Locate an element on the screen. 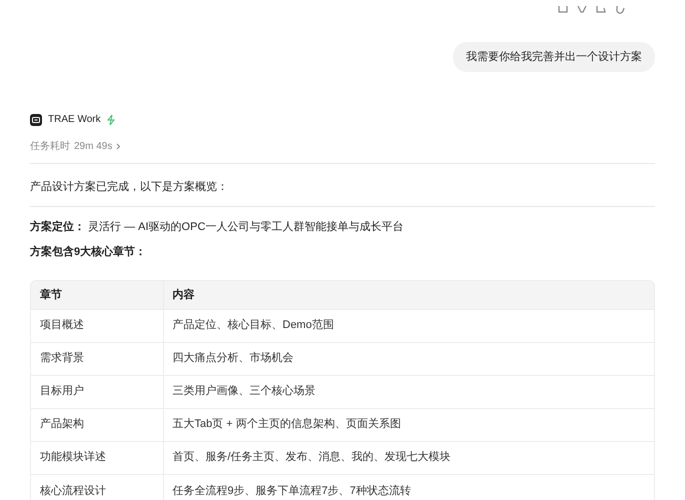 The width and height of the screenshot is (685, 500). table-cell: 项目概述 is located at coordinates (97, 325).